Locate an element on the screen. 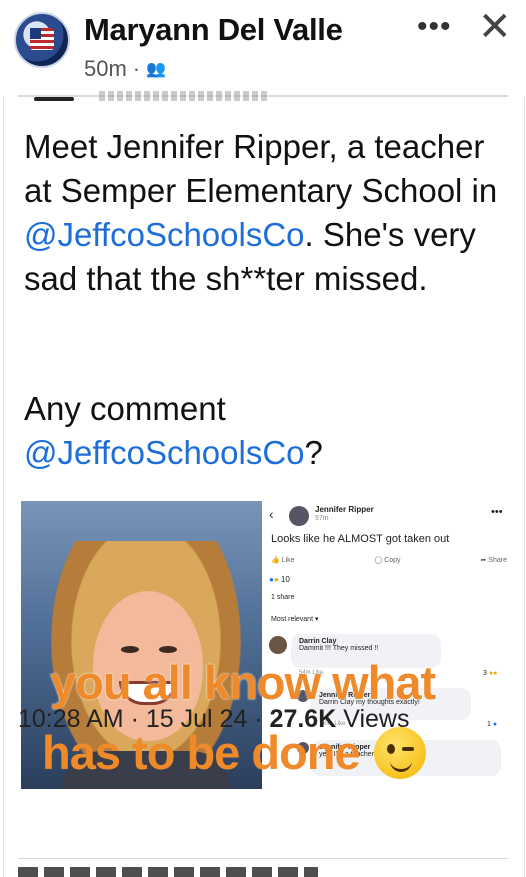 Image resolution: width=526 pixels, height=877 pixels. fb-copy: ◯ Copy is located at coordinates (387, 560).